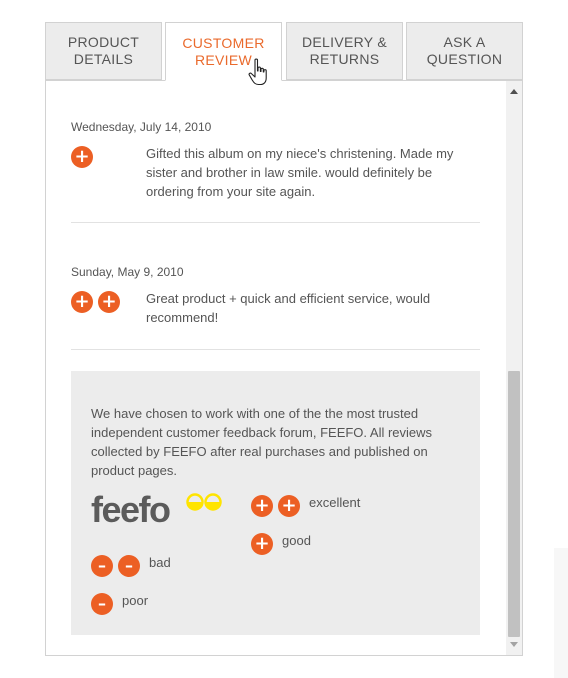  What do you see at coordinates (514, 368) in the screenshot?
I see `vertical-scrollbar` at bounding box center [514, 368].